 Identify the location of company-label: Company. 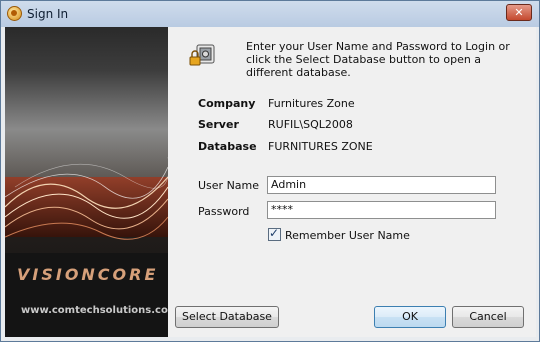
(227, 103).